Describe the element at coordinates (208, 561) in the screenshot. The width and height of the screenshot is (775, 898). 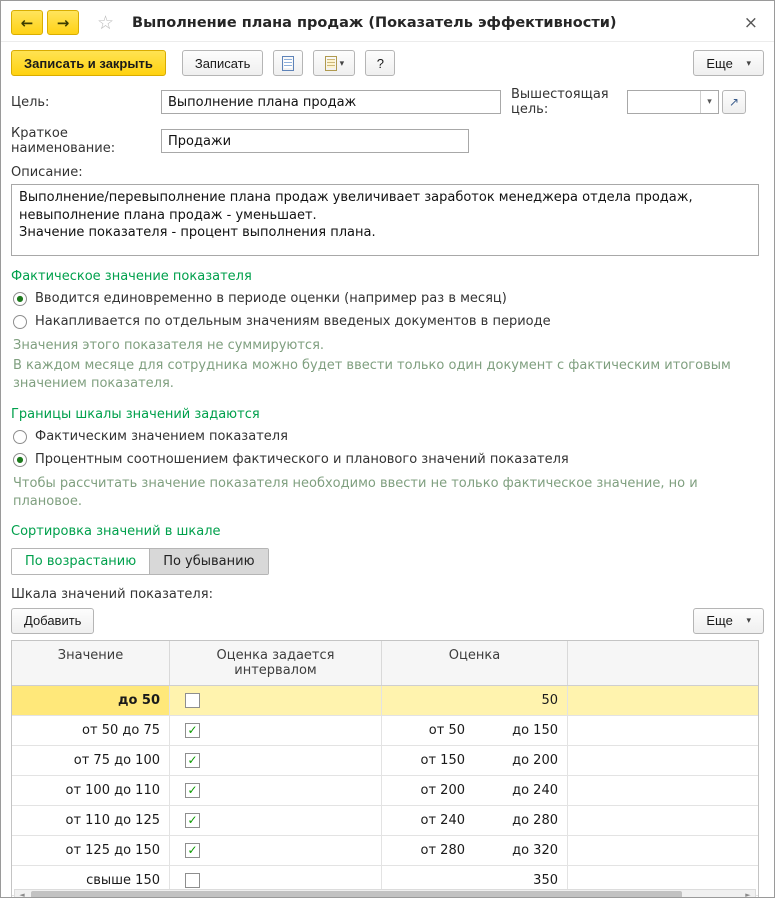
I see `sort-descending-button: По убыванию` at that location.